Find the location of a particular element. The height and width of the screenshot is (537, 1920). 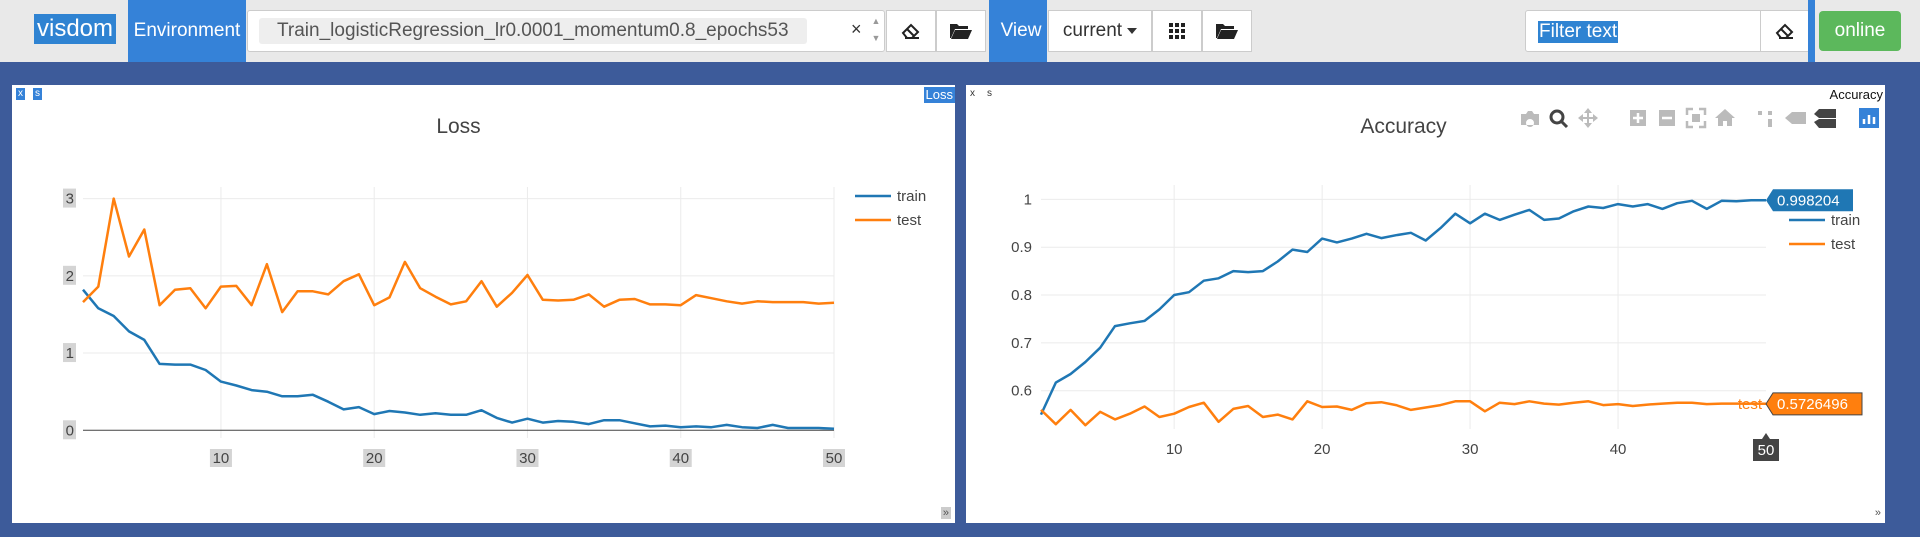

y-tick-label: 3 is located at coordinates (70, 199).